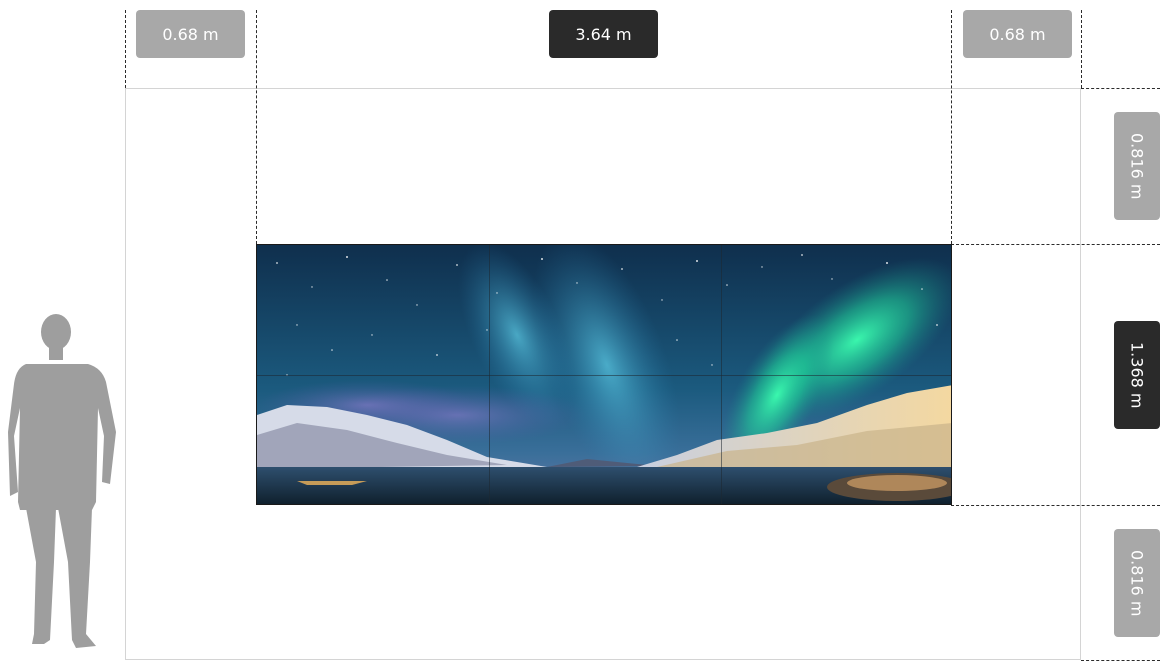 The image size is (1160, 662). I want to click on guide-screen-left, so click(256, 127).